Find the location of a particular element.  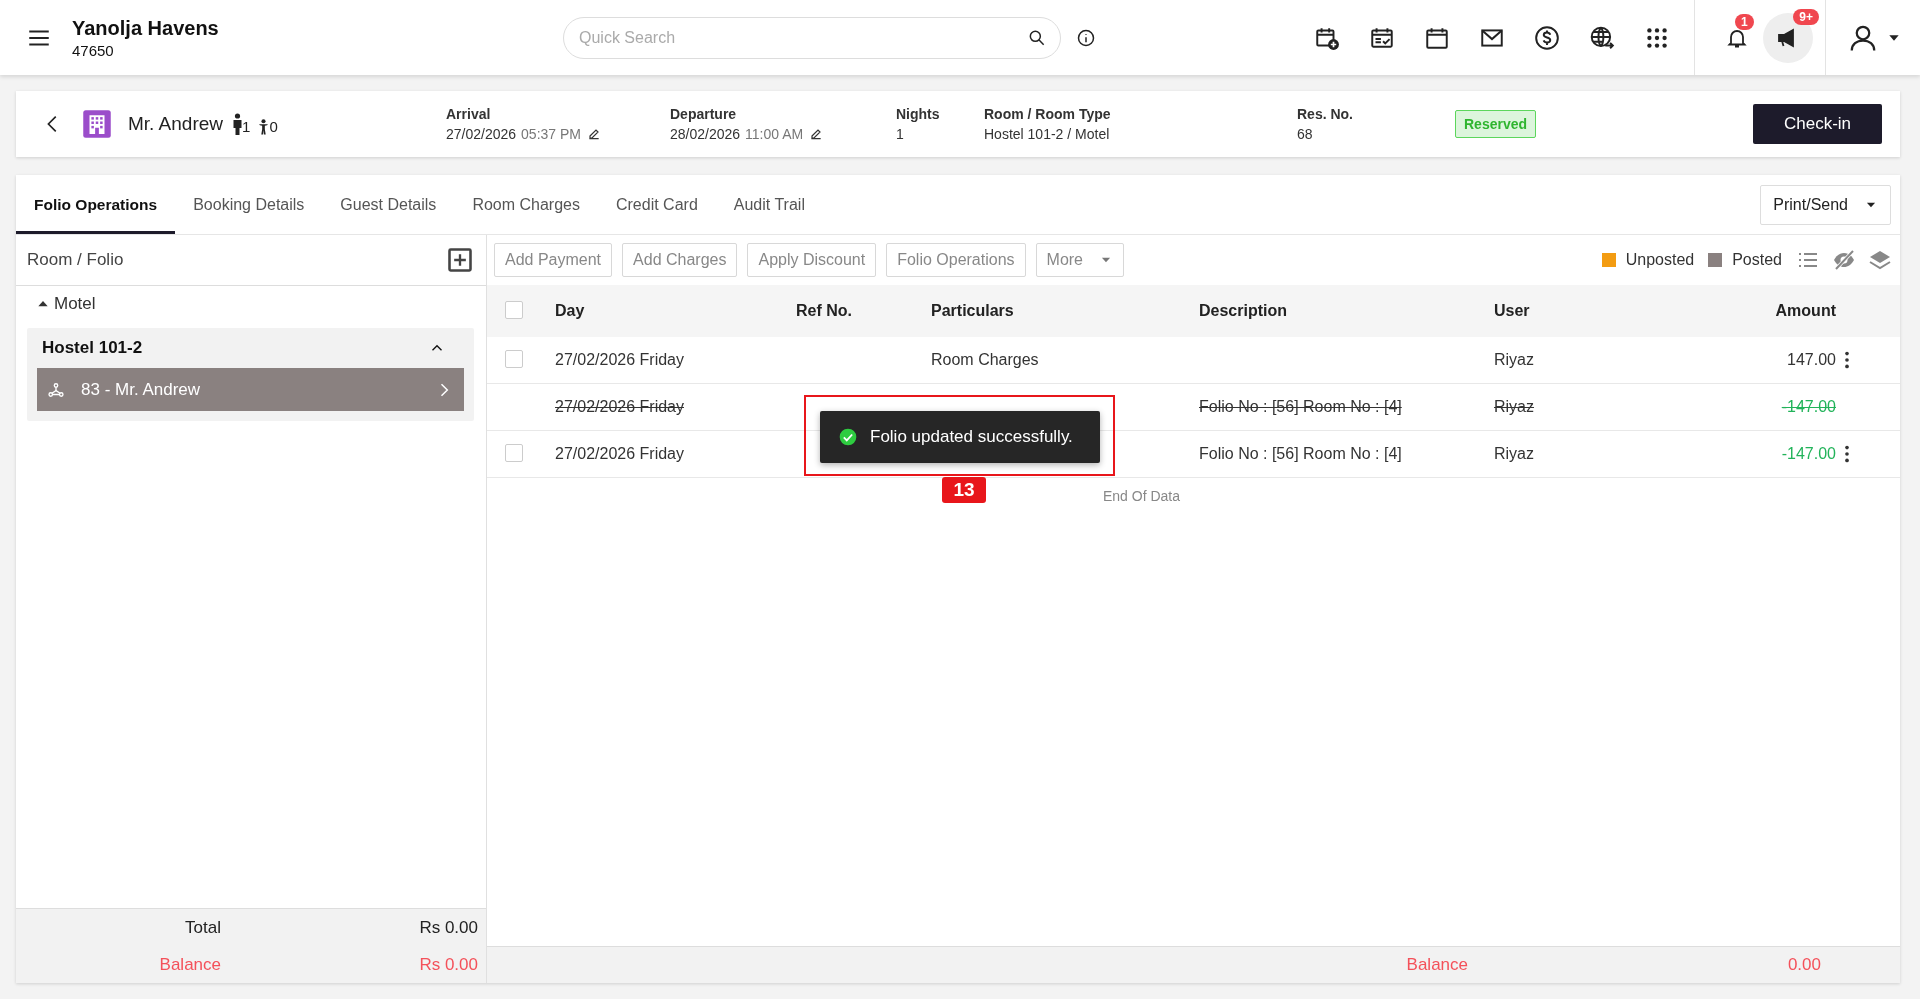

property-id: 47650 is located at coordinates (93, 50).